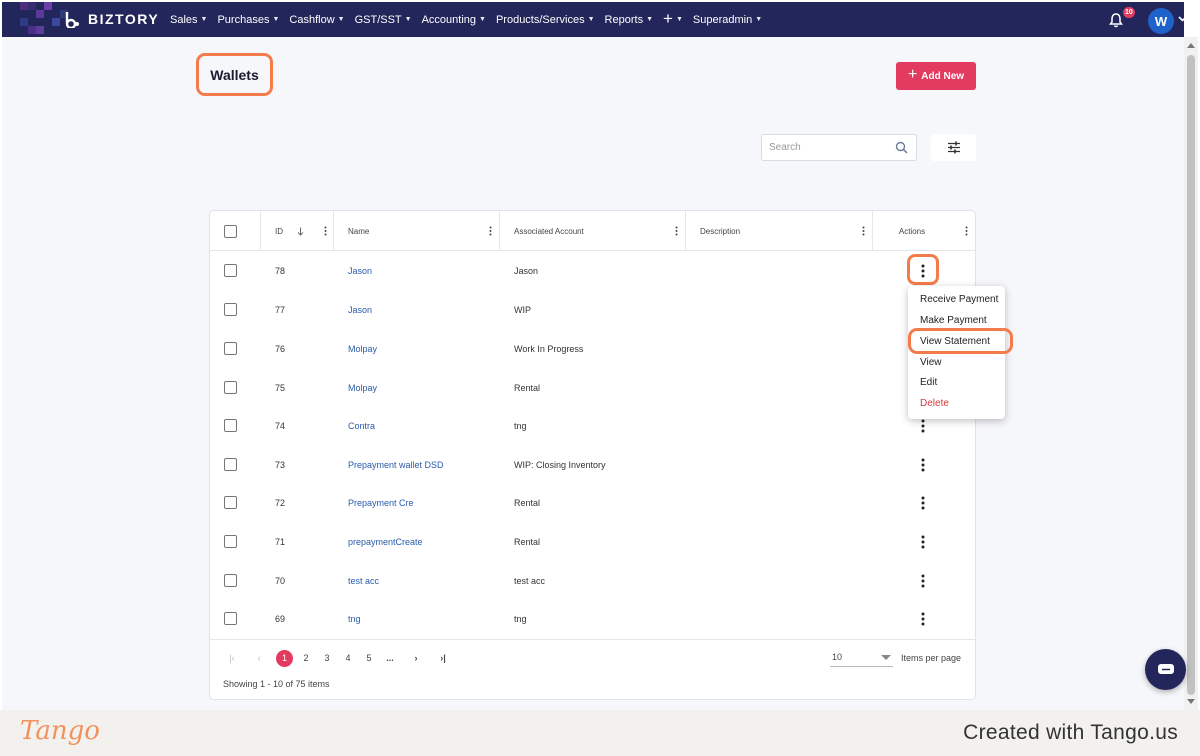  What do you see at coordinates (526, 270) in the screenshot?
I see `row-account: Jason` at bounding box center [526, 270].